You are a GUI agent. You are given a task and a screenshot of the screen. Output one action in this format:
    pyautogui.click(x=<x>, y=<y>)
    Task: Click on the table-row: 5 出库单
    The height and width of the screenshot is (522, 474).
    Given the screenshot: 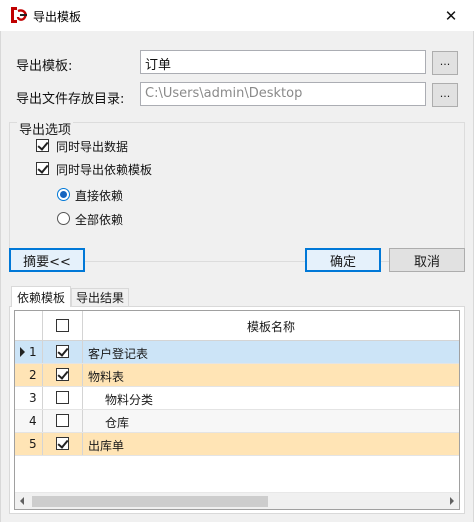 What is the action you would take?
    pyautogui.click(x=237, y=444)
    